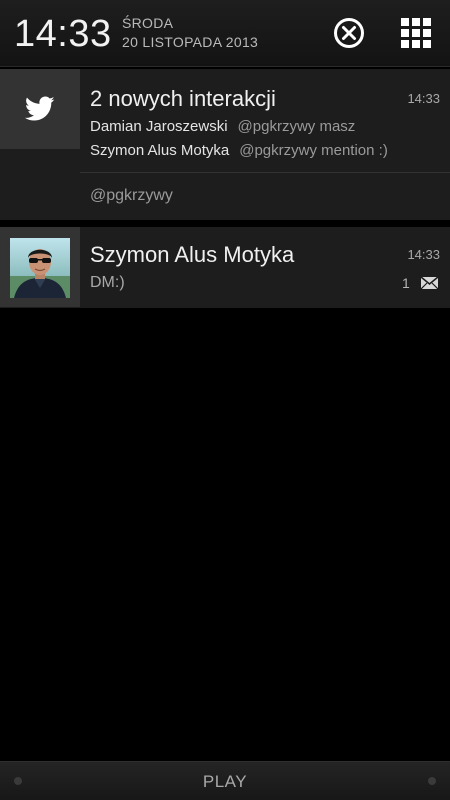  Describe the element at coordinates (406, 283) in the screenshot. I see `message-count: 1` at that location.